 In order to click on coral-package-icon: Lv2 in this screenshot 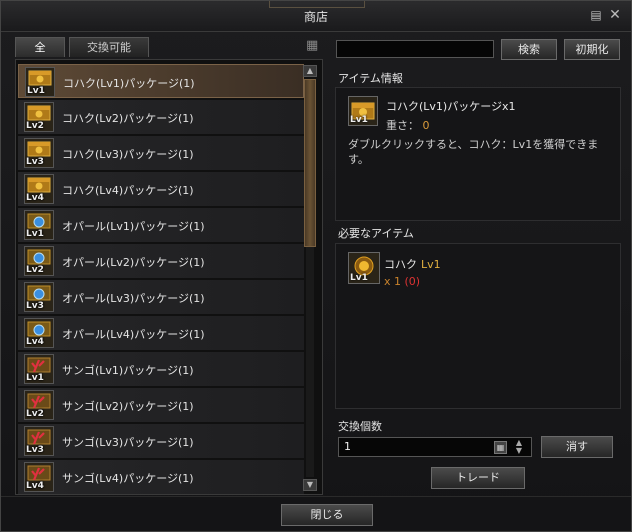, I will do `click(39, 405)`.